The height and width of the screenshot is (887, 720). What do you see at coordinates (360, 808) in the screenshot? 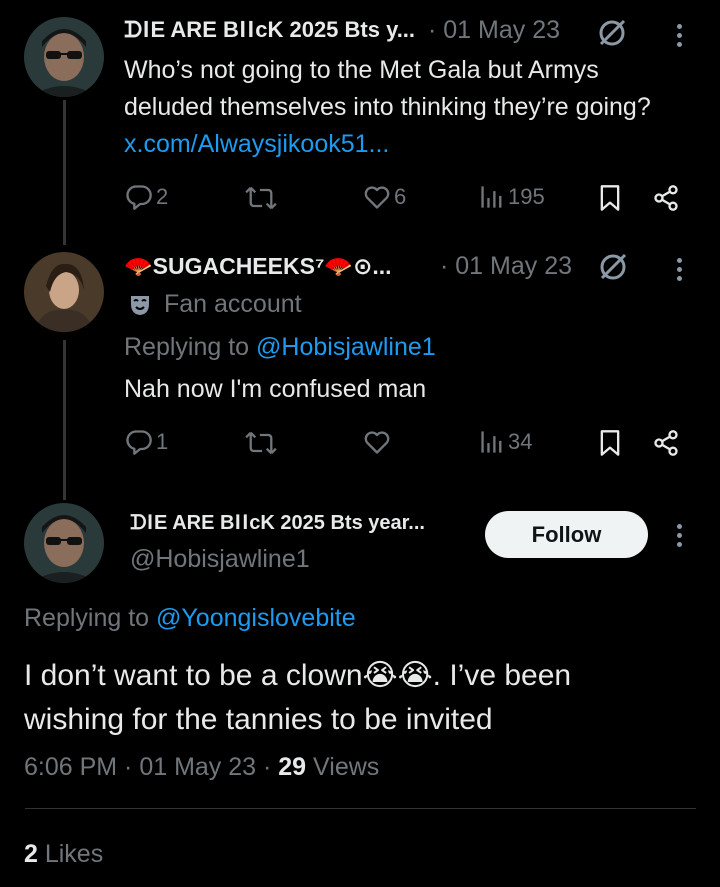
I see `divider` at bounding box center [360, 808].